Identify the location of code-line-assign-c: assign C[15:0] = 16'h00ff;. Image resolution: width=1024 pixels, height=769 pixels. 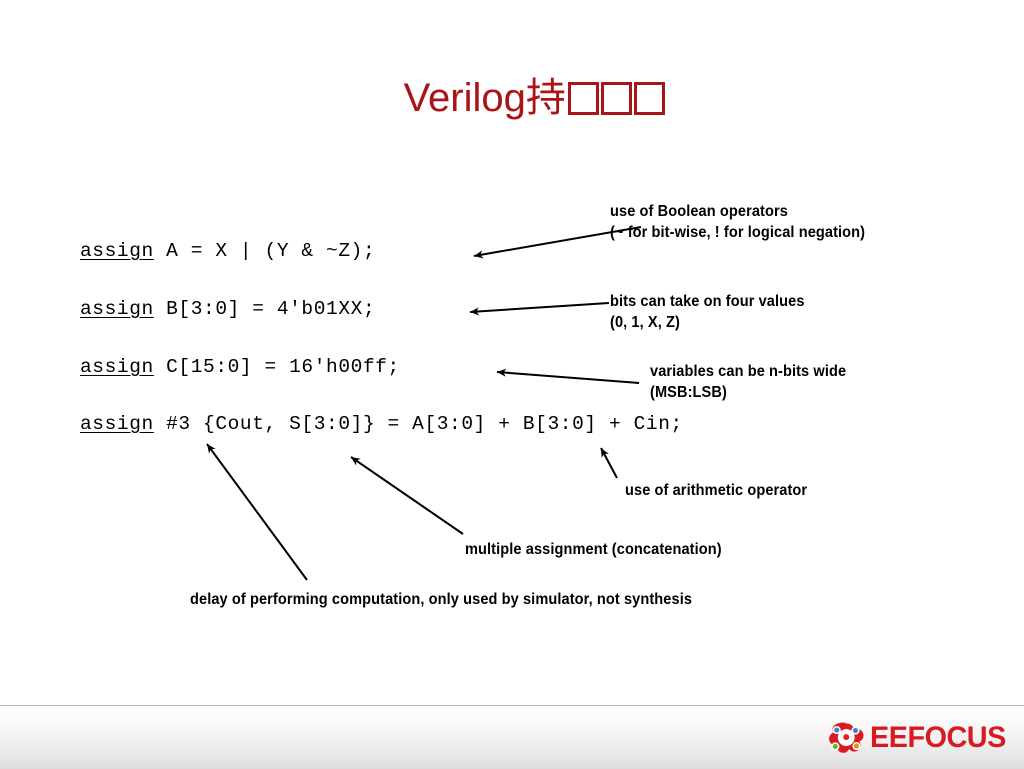
(240, 367).